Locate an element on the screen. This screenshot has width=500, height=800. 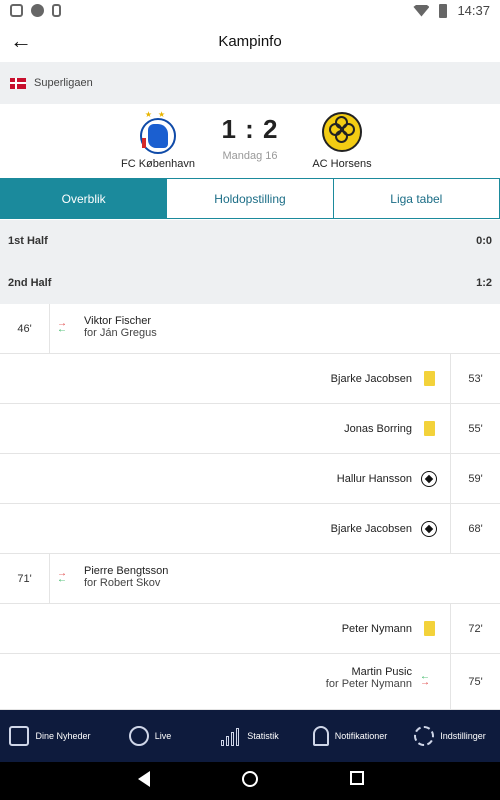
nav-statistik: Statistik is located at coordinates (250, 736).